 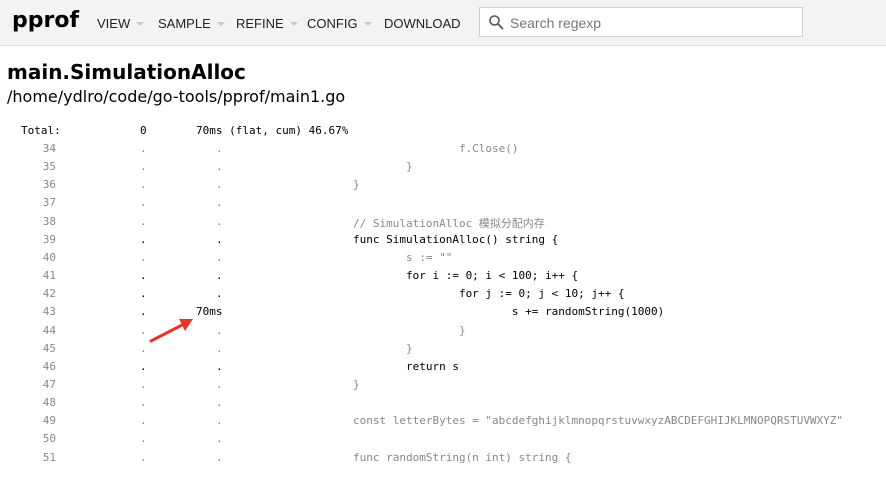 I want to click on source-code: s += randomString(1000), so click(x=482, y=312).